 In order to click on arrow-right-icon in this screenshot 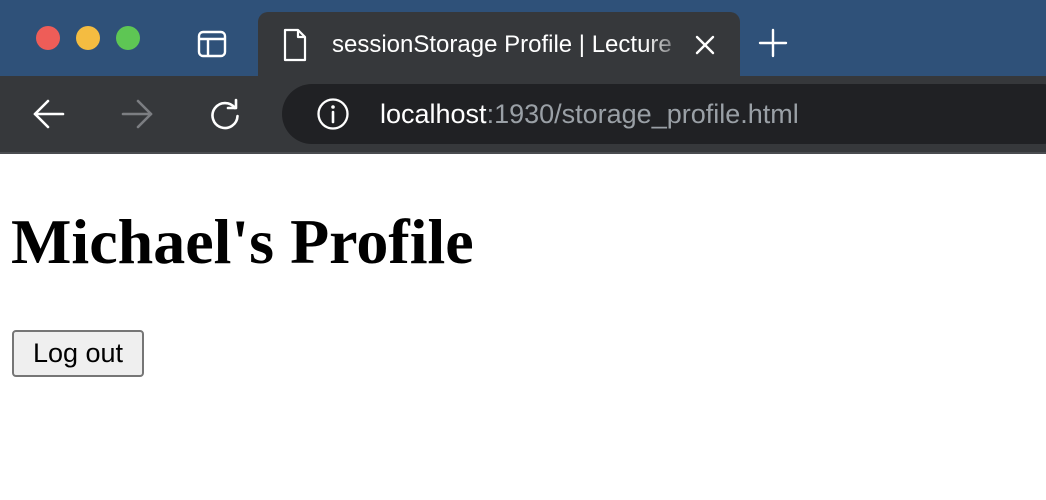, I will do `click(137, 114)`.